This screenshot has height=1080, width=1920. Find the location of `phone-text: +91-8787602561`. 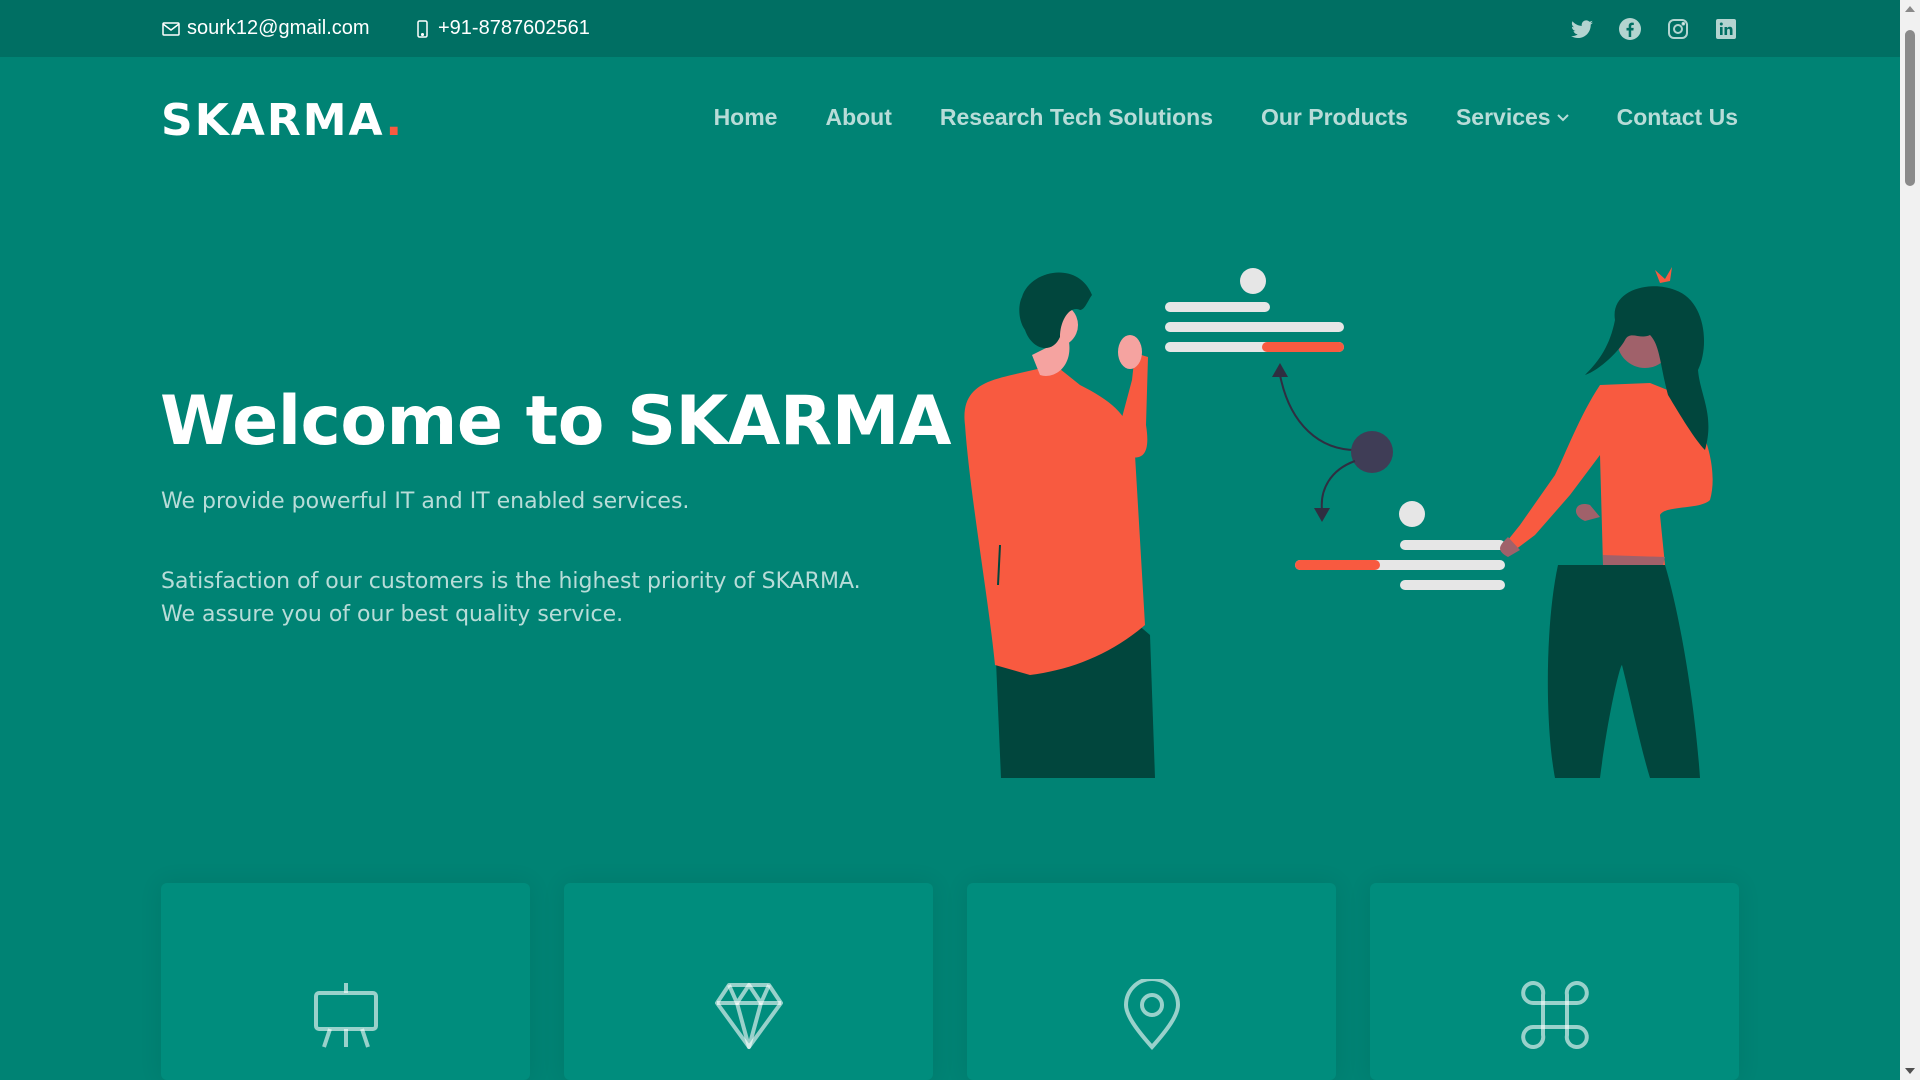

phone-text: +91-8787602561 is located at coordinates (514, 28).